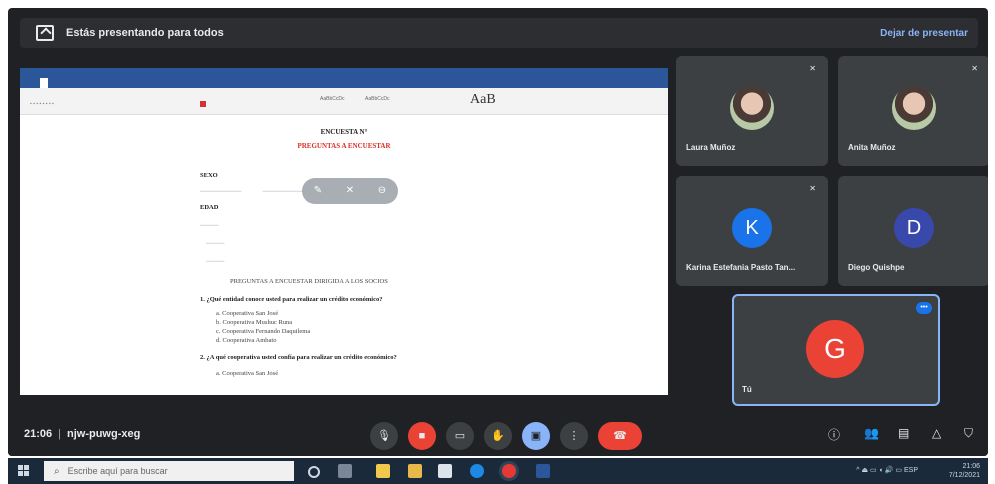 This screenshot has height=484, width=995. I want to click on meeting-time: 21:06, so click(38, 434).